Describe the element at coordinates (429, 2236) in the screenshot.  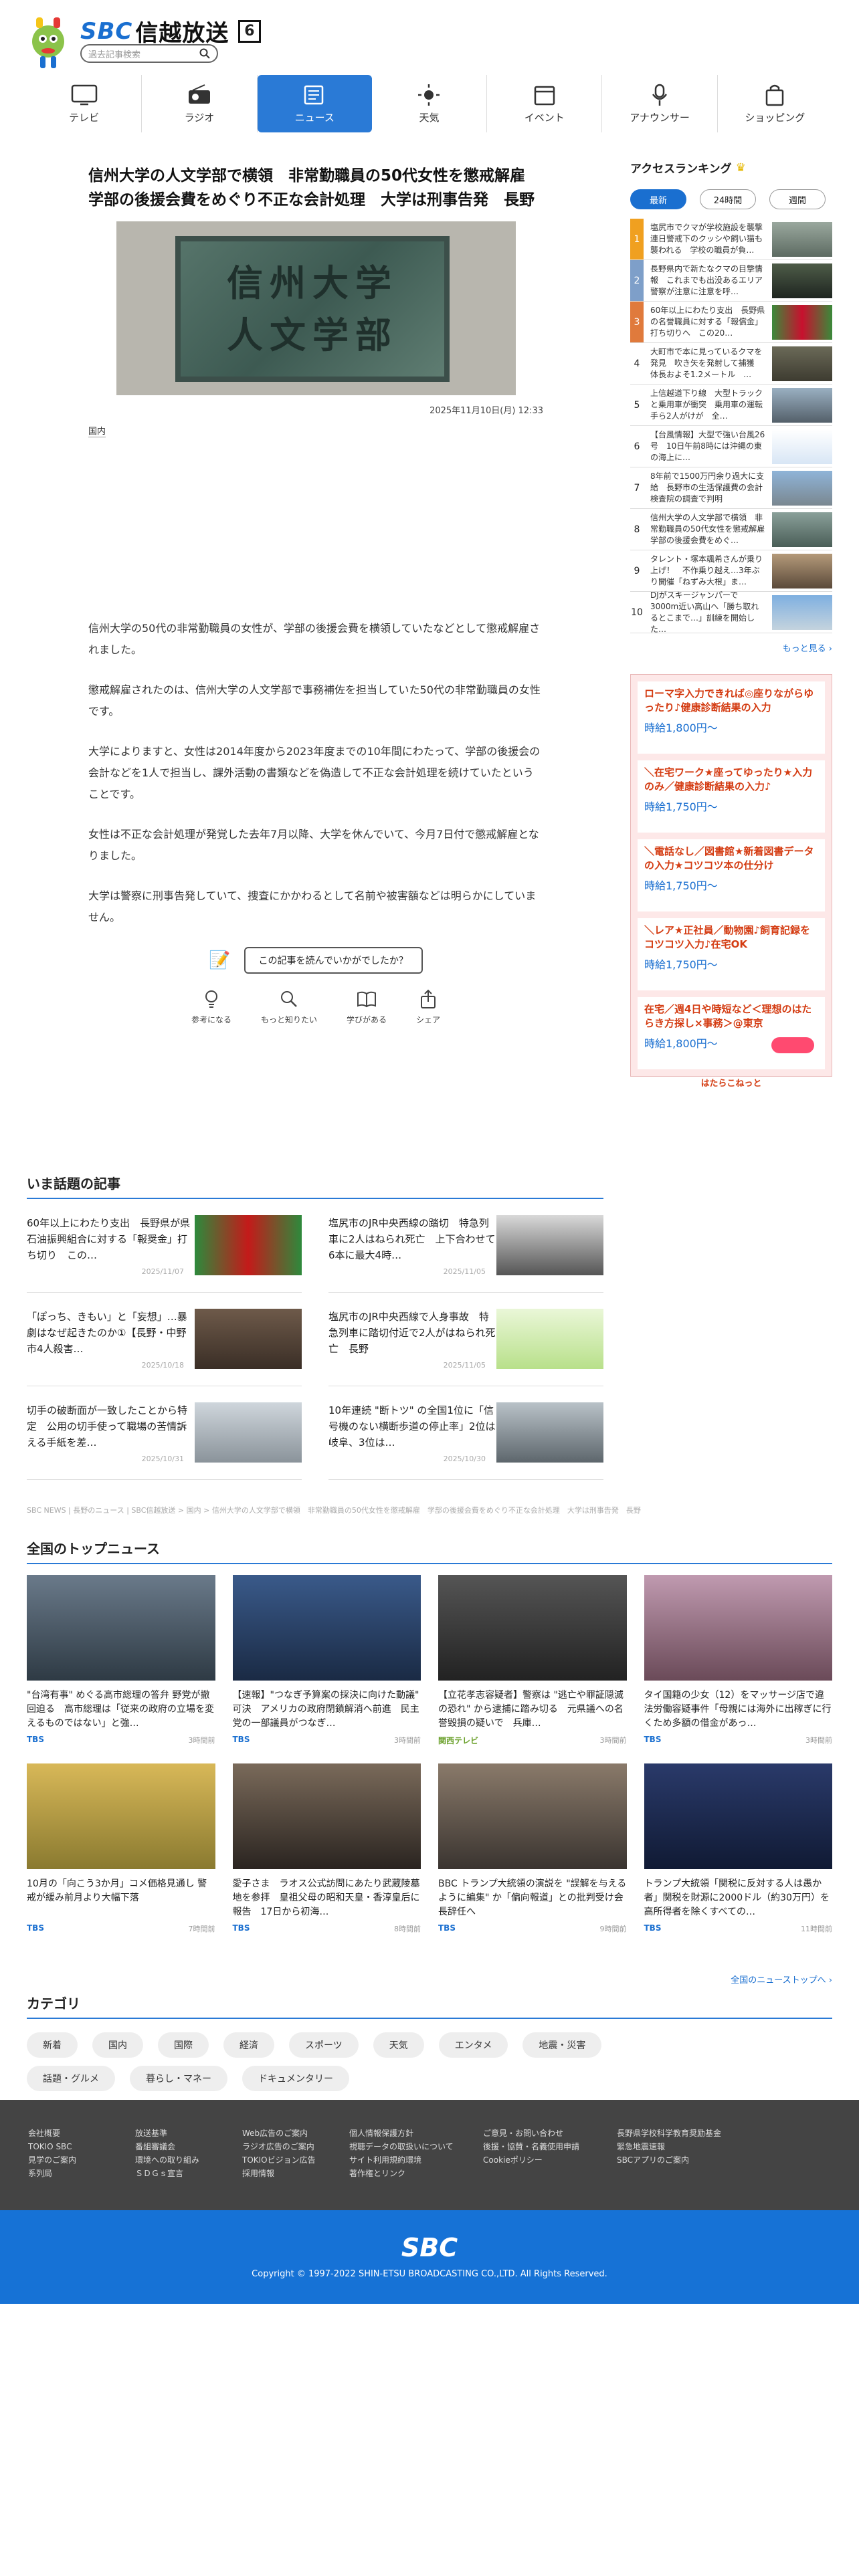
I see `footer-logo: SBC` at that location.